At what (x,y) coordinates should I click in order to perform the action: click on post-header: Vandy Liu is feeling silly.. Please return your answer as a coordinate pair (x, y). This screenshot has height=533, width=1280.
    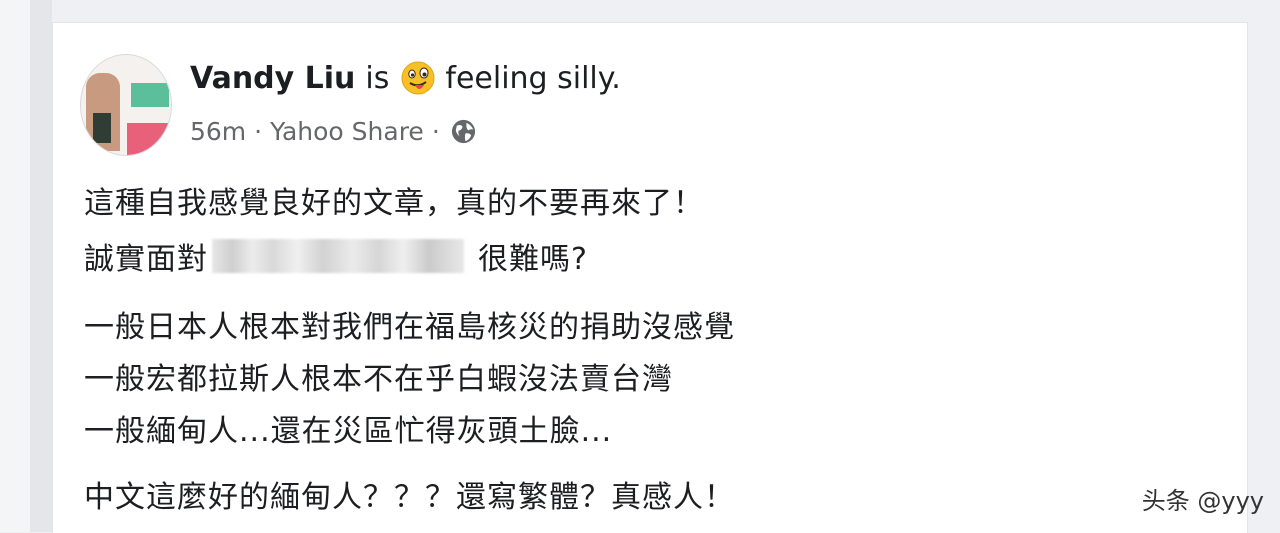
    Looking at the image, I should click on (405, 78).